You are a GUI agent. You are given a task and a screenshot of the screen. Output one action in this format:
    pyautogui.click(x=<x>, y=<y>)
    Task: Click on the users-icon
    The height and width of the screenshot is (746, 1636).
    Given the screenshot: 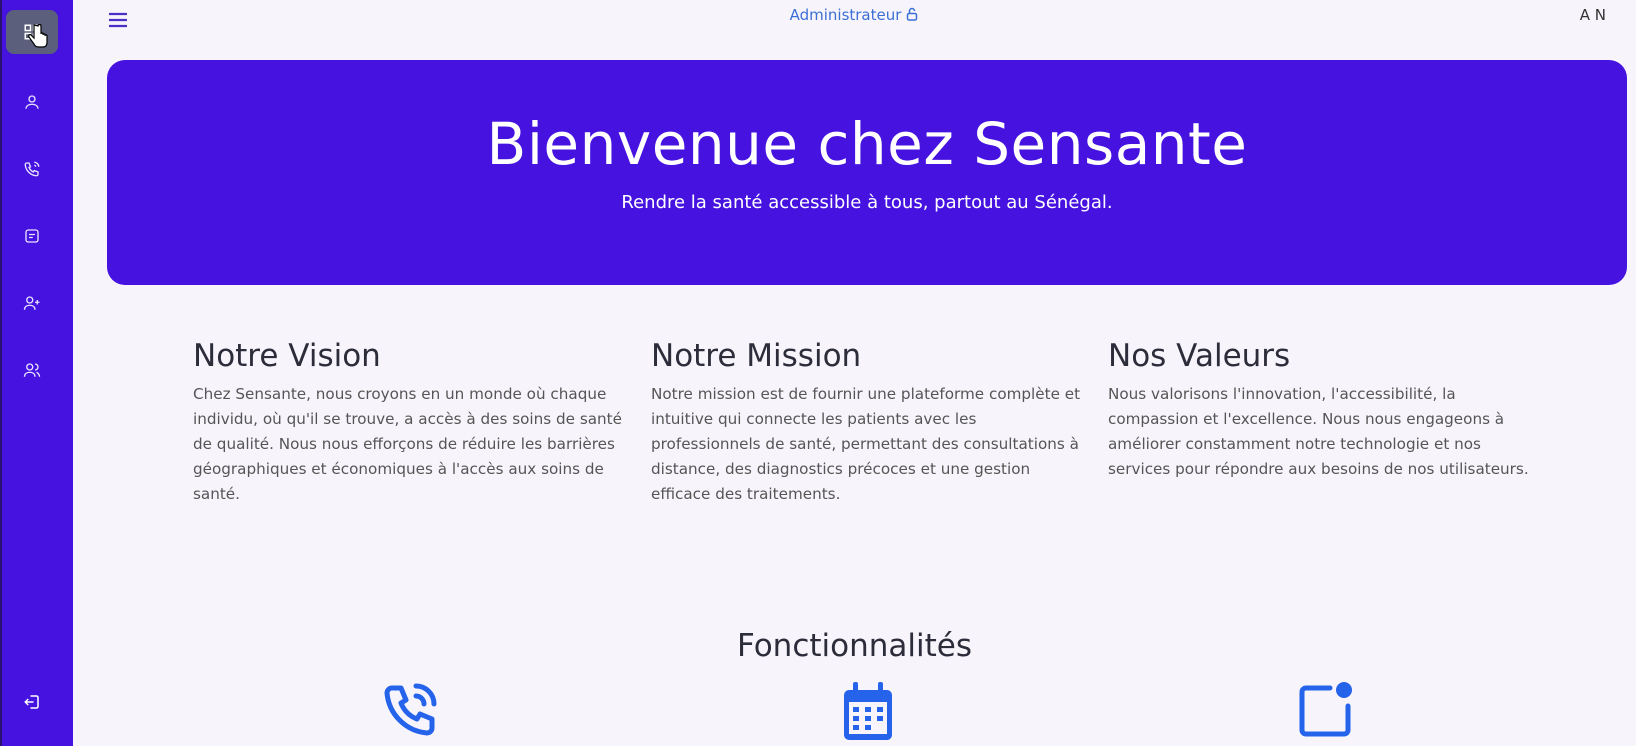 What is the action you would take?
    pyautogui.click(x=32, y=370)
    